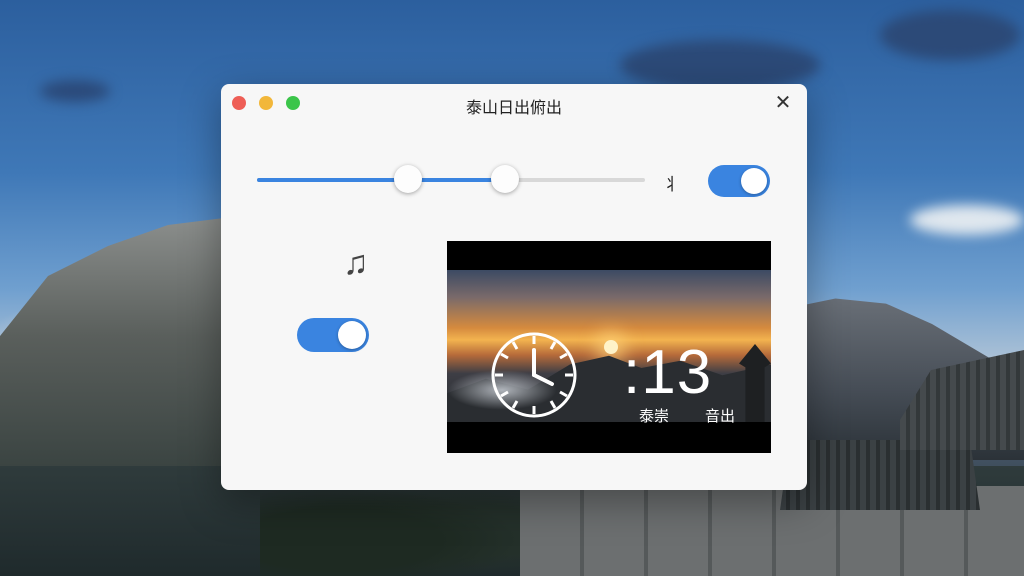 The height and width of the screenshot is (576, 1024). I want to click on slider-thumb-high, so click(505, 179).